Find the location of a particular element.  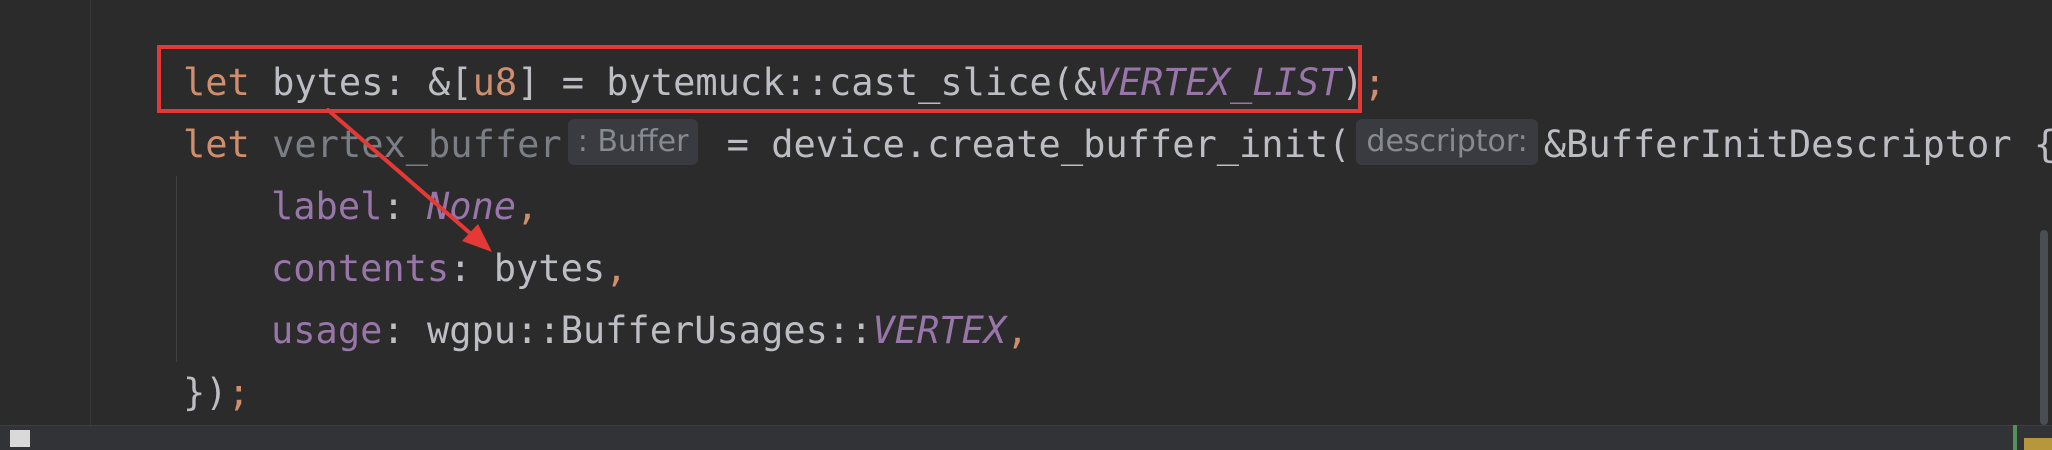

code-text: }) is located at coordinates (205, 392).